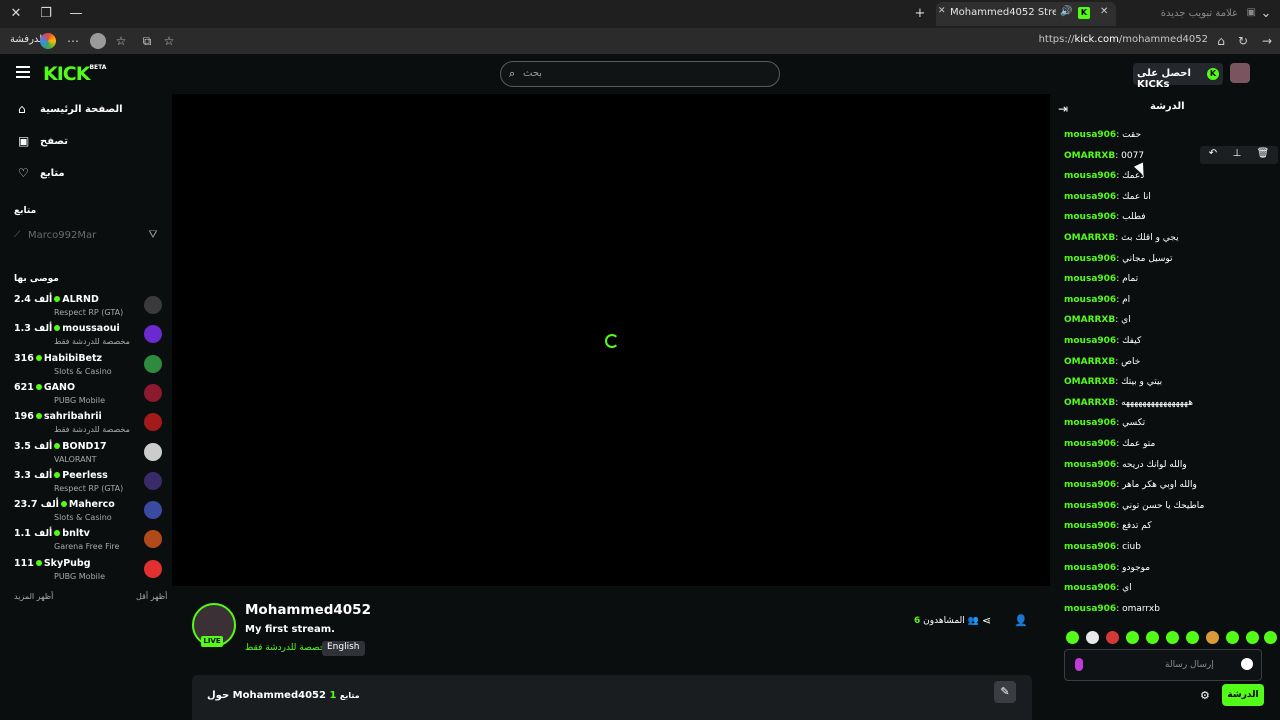 Image resolution: width=1280 pixels, height=720 pixels. I want to click on recommended-channel: 23.7 ألف Maherco Slots & Casino, so click(89, 513).